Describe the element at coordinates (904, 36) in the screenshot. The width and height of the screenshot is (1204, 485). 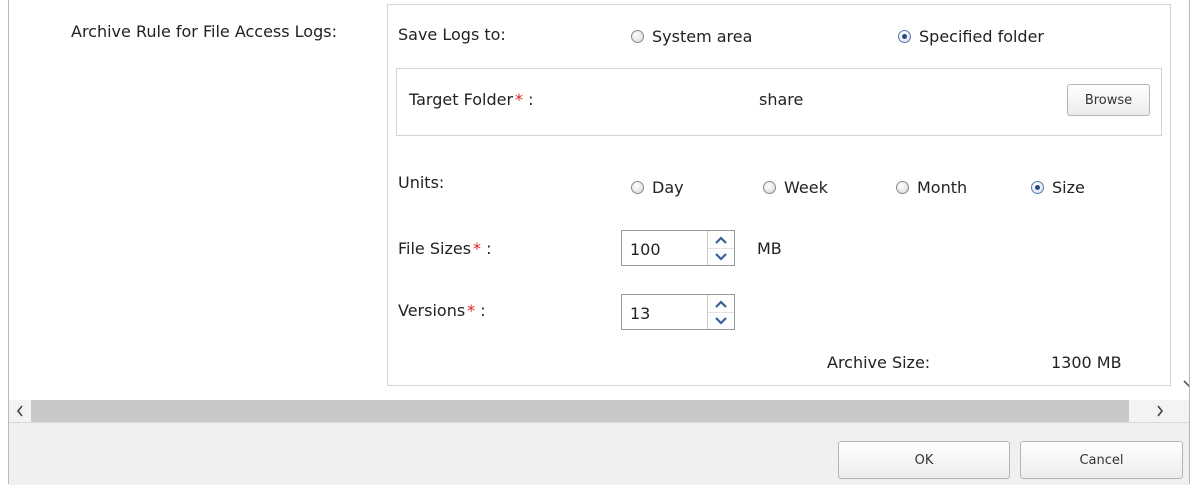
I see `radio-specified-folder-circle` at that location.